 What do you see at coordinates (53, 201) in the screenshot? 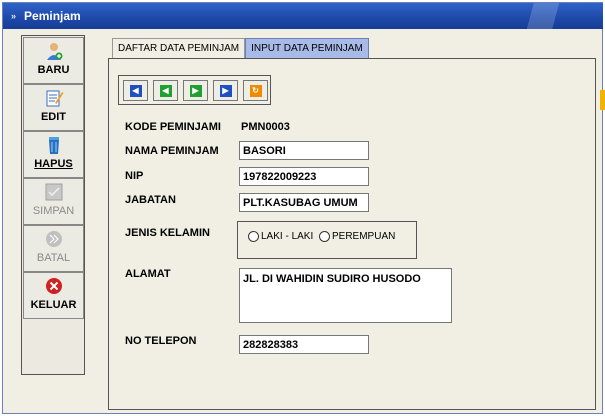
I see `simpan-button: SIMPAN` at bounding box center [53, 201].